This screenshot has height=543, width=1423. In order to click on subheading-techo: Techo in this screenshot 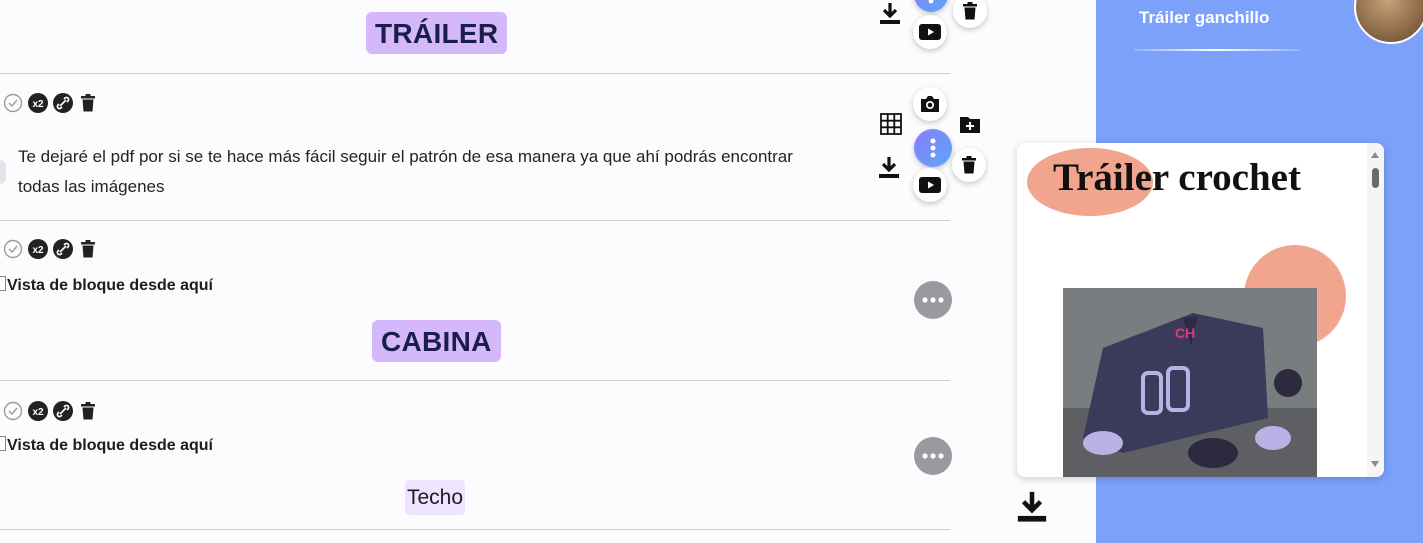, I will do `click(435, 497)`.